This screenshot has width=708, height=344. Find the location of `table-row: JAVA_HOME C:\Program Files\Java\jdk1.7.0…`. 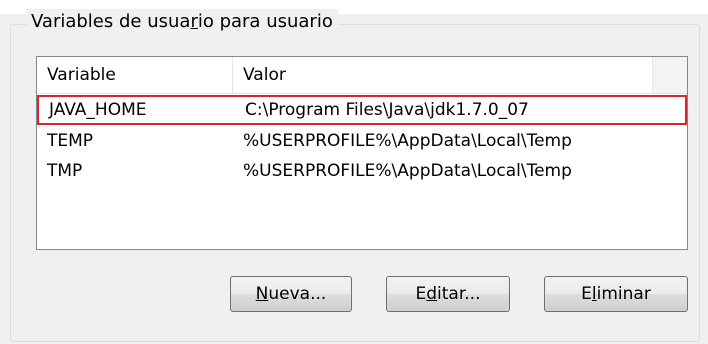

table-row: JAVA_HOME C:\Program Files\Java\jdk1.7.0… is located at coordinates (362, 110).